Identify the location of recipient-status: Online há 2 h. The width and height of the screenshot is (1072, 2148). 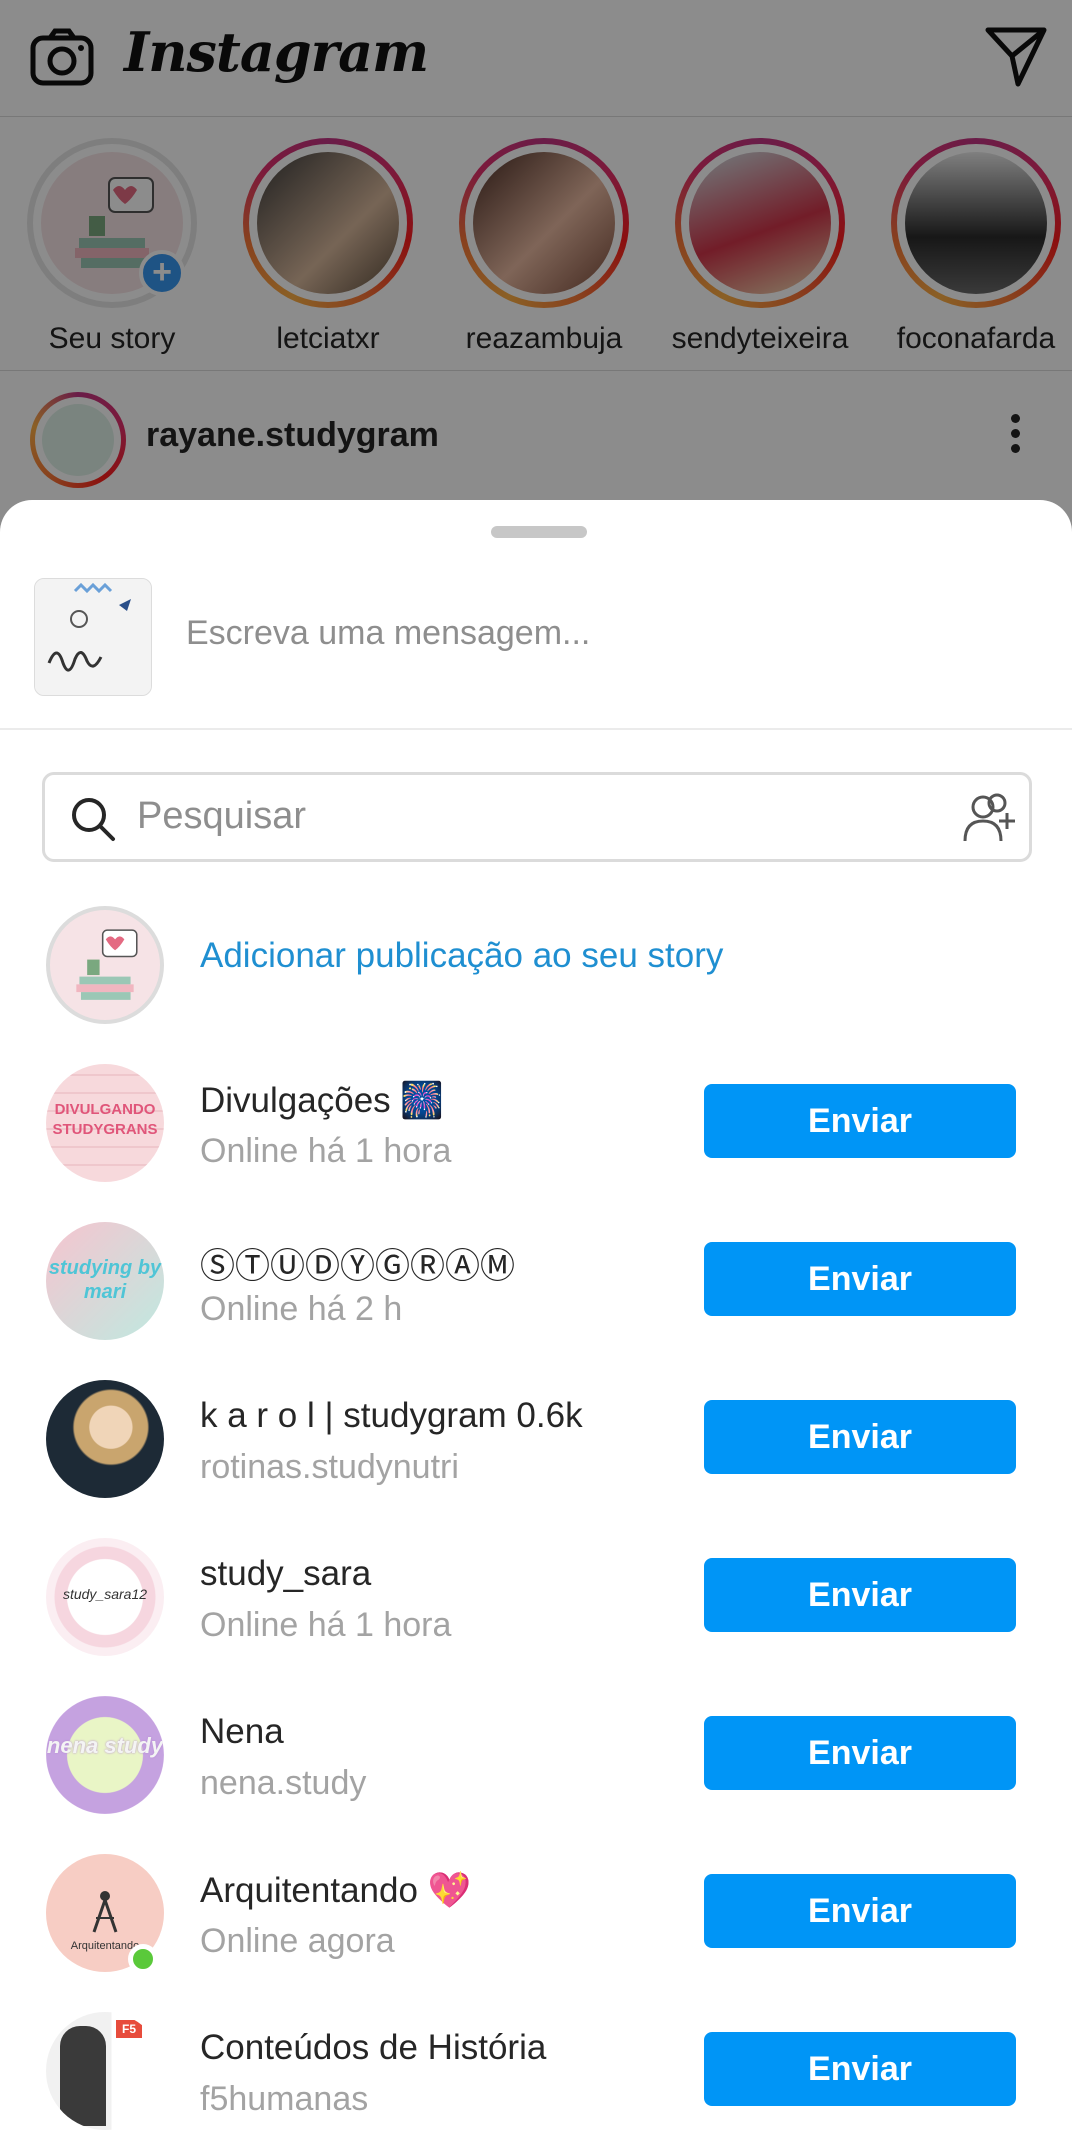
(301, 1309).